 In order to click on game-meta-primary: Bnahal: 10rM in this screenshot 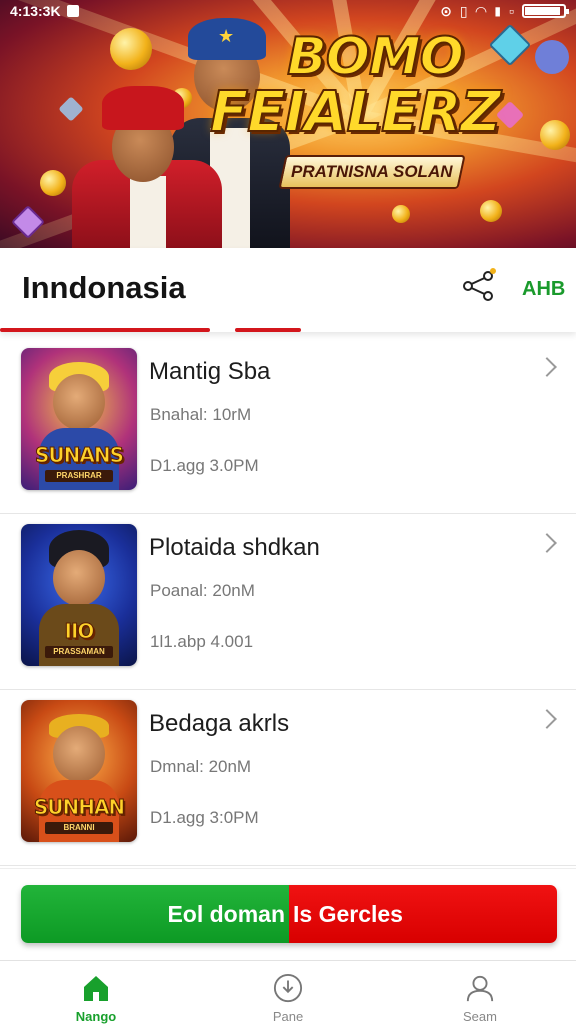, I will do `click(201, 414)`.